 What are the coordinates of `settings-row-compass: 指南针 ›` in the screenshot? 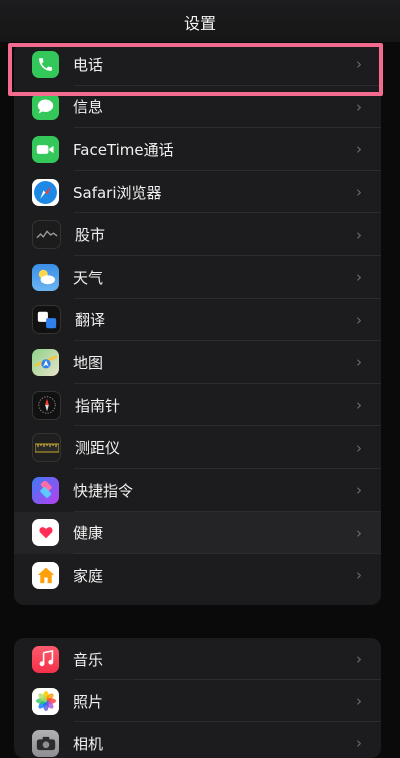 It's located at (197, 405).